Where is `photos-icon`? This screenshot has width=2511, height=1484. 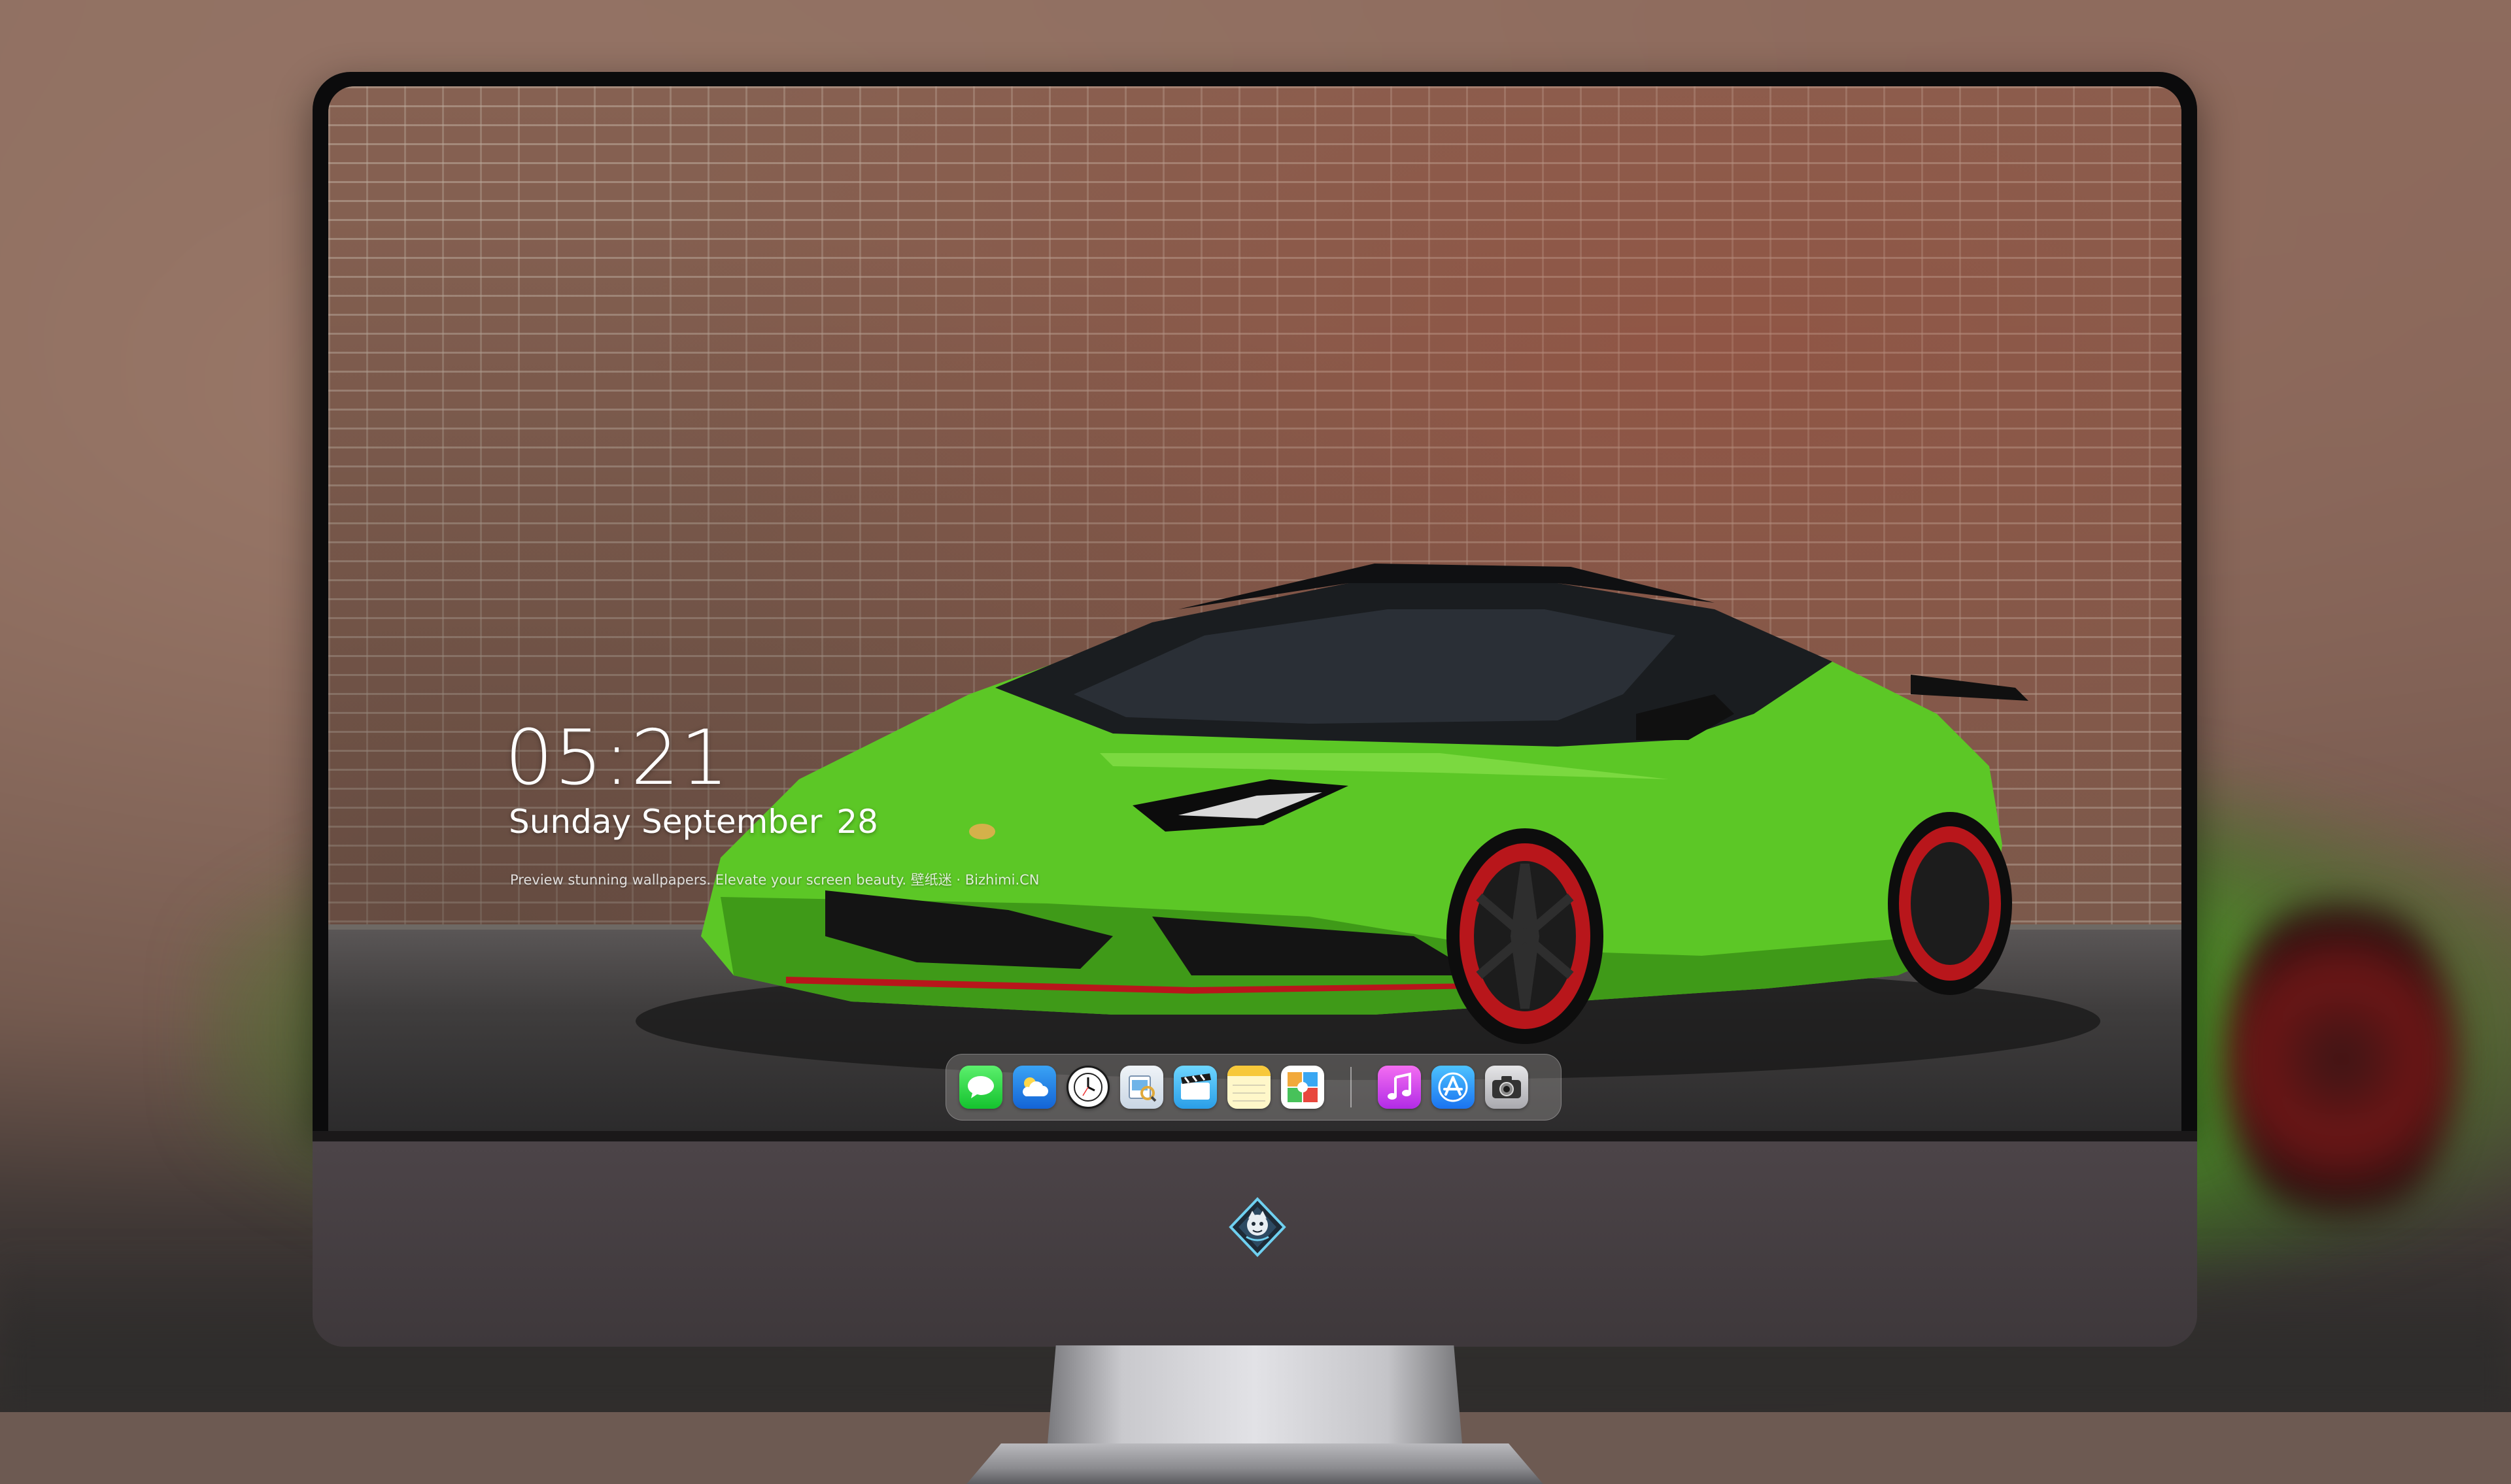
photos-icon is located at coordinates (1302, 1087).